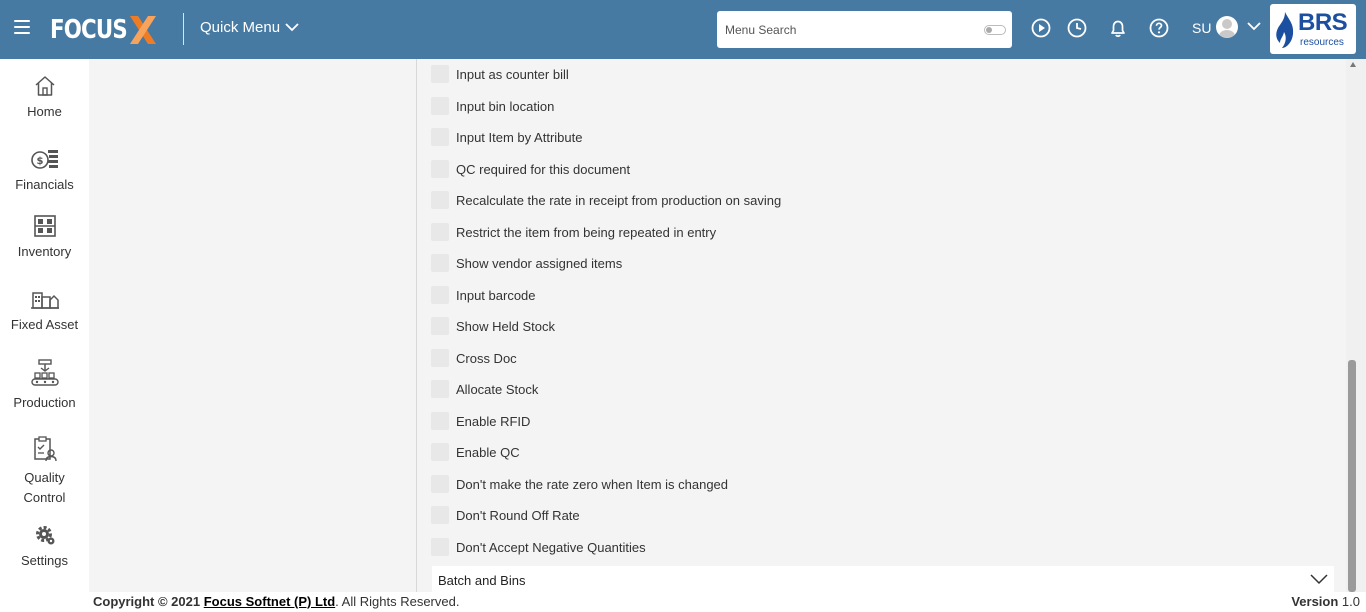 This screenshot has height=612, width=1366. I want to click on financials-icon: $, so click(44, 159).